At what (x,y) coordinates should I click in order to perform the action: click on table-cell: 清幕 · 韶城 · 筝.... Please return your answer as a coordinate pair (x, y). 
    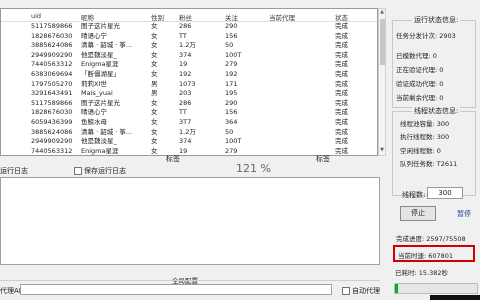
    Looking at the image, I should click on (107, 45).